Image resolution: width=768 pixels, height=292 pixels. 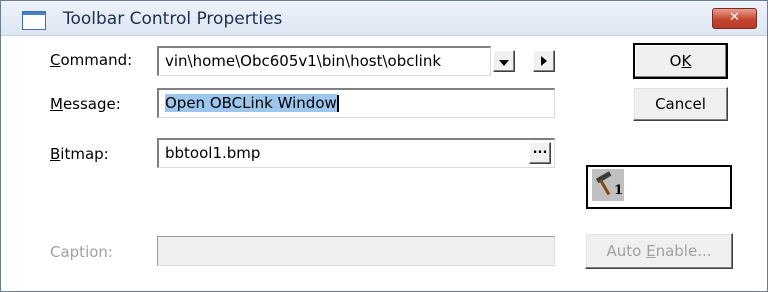 What do you see at coordinates (34, 20) in the screenshot?
I see `window-icon` at bounding box center [34, 20].